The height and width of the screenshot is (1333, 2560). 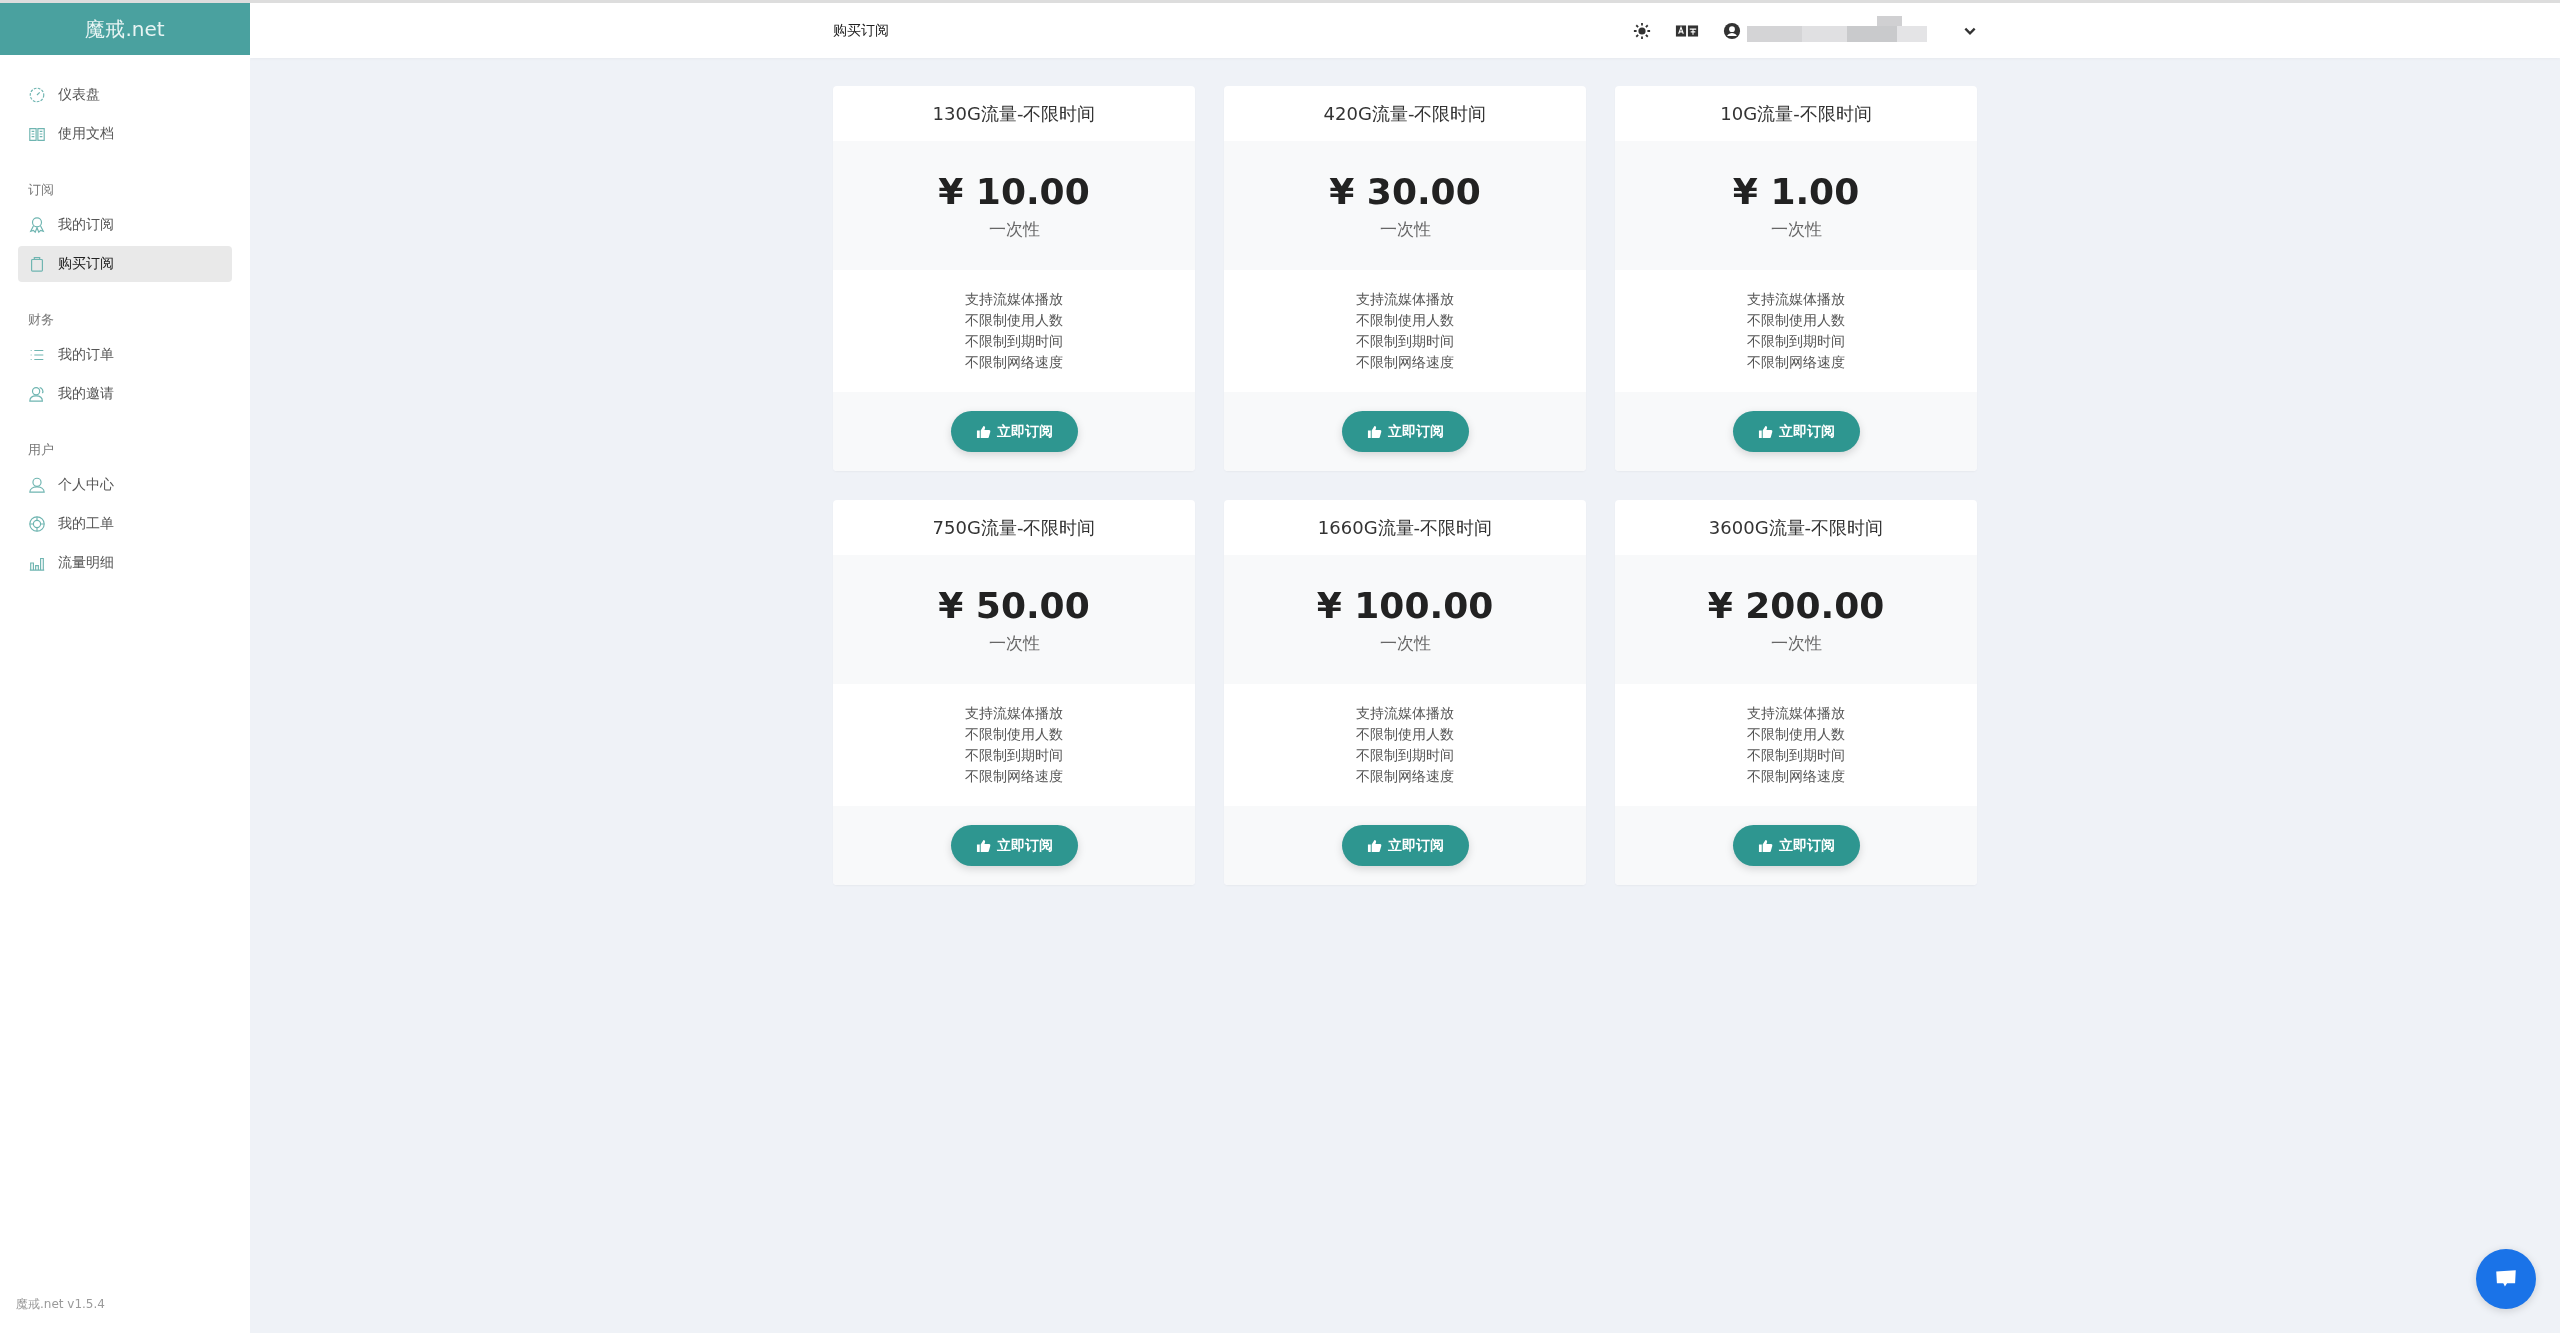 What do you see at coordinates (1014, 113) in the screenshot?
I see `plan-name: 130G流量-不限时间` at bounding box center [1014, 113].